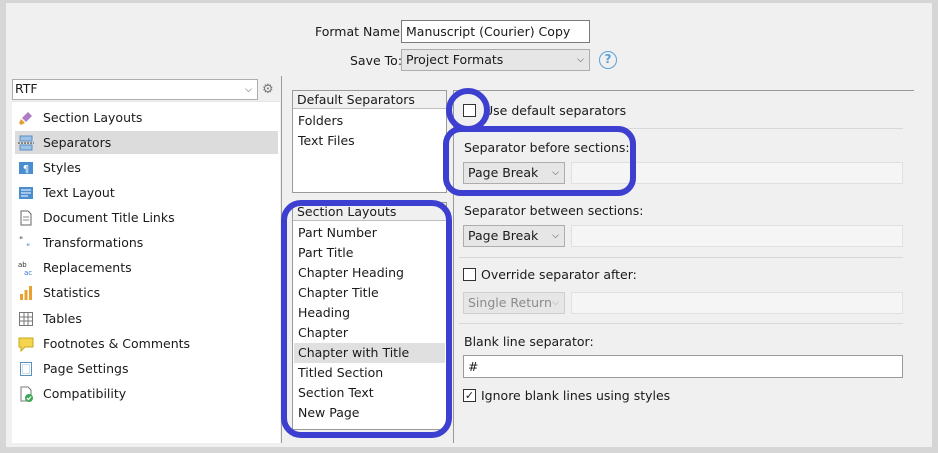  I want to click on separator-between-label: Separator between sections:, so click(554, 210).